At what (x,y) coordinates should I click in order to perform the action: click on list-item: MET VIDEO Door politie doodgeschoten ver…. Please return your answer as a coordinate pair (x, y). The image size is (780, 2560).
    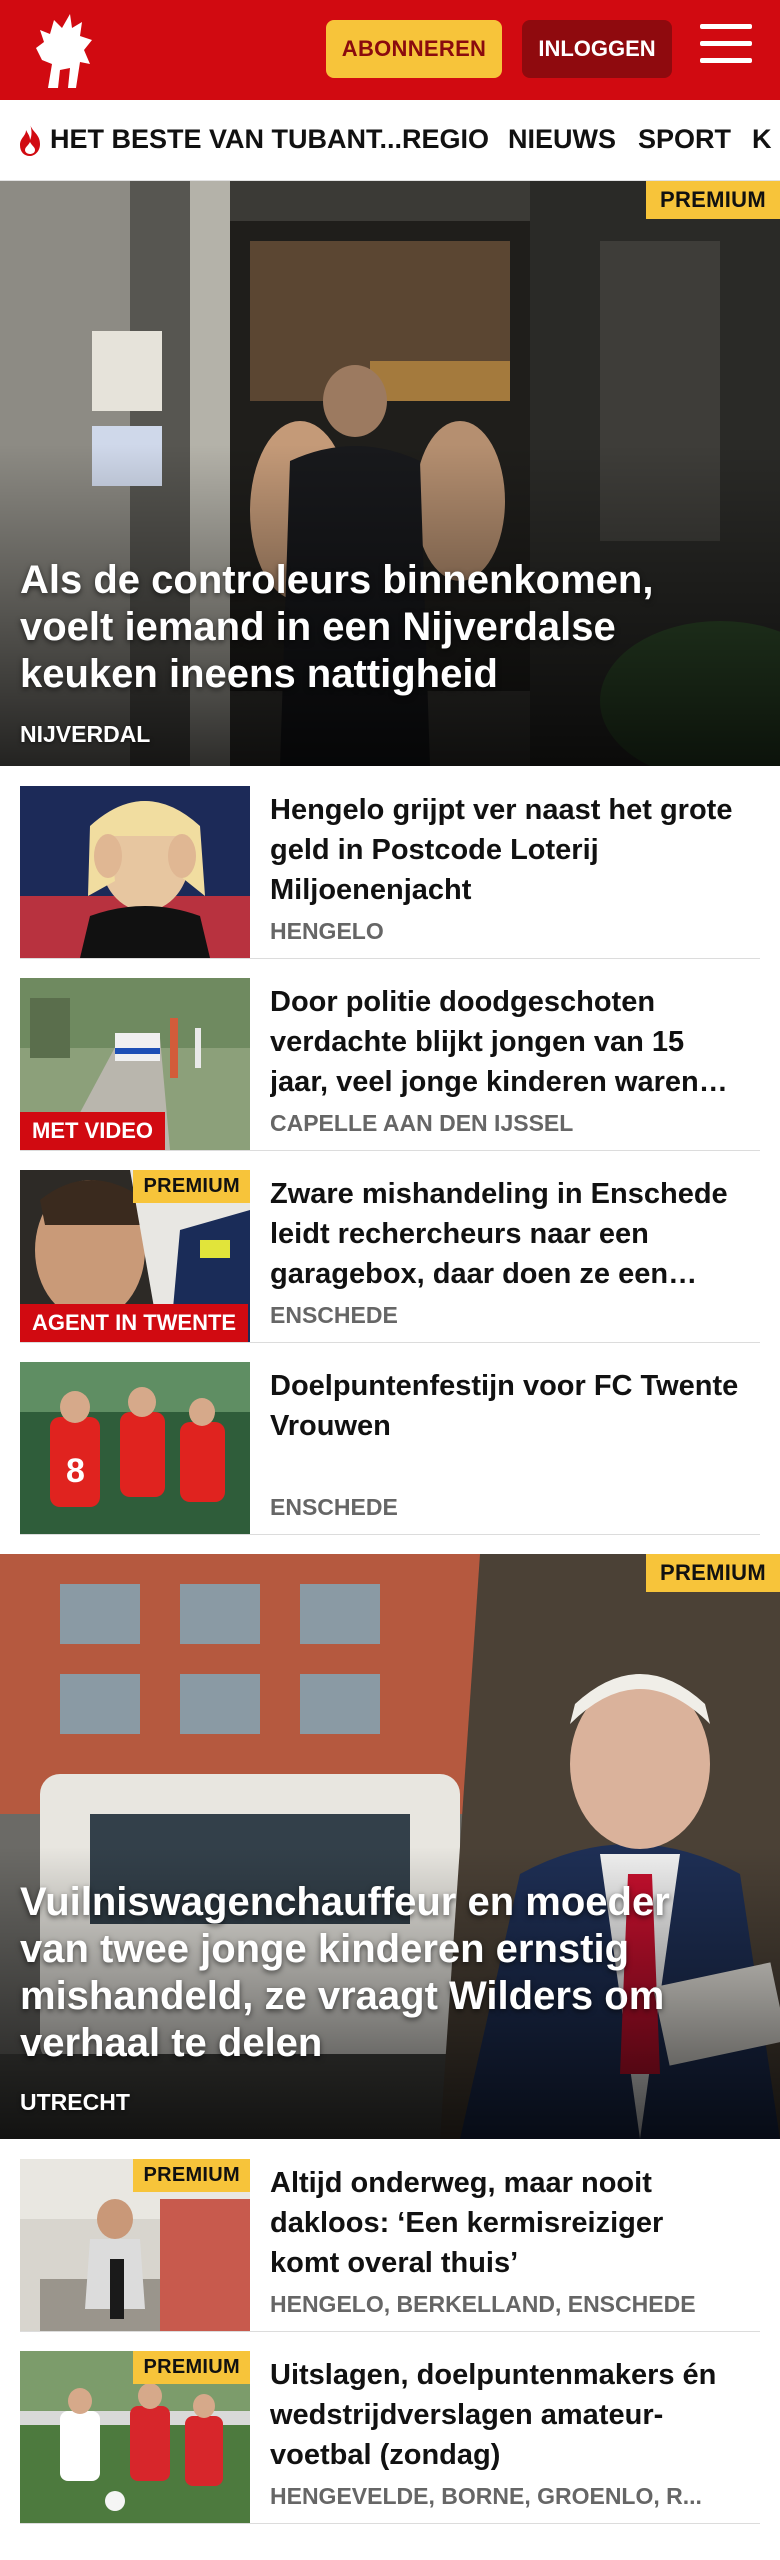
    Looking at the image, I should click on (390, 1054).